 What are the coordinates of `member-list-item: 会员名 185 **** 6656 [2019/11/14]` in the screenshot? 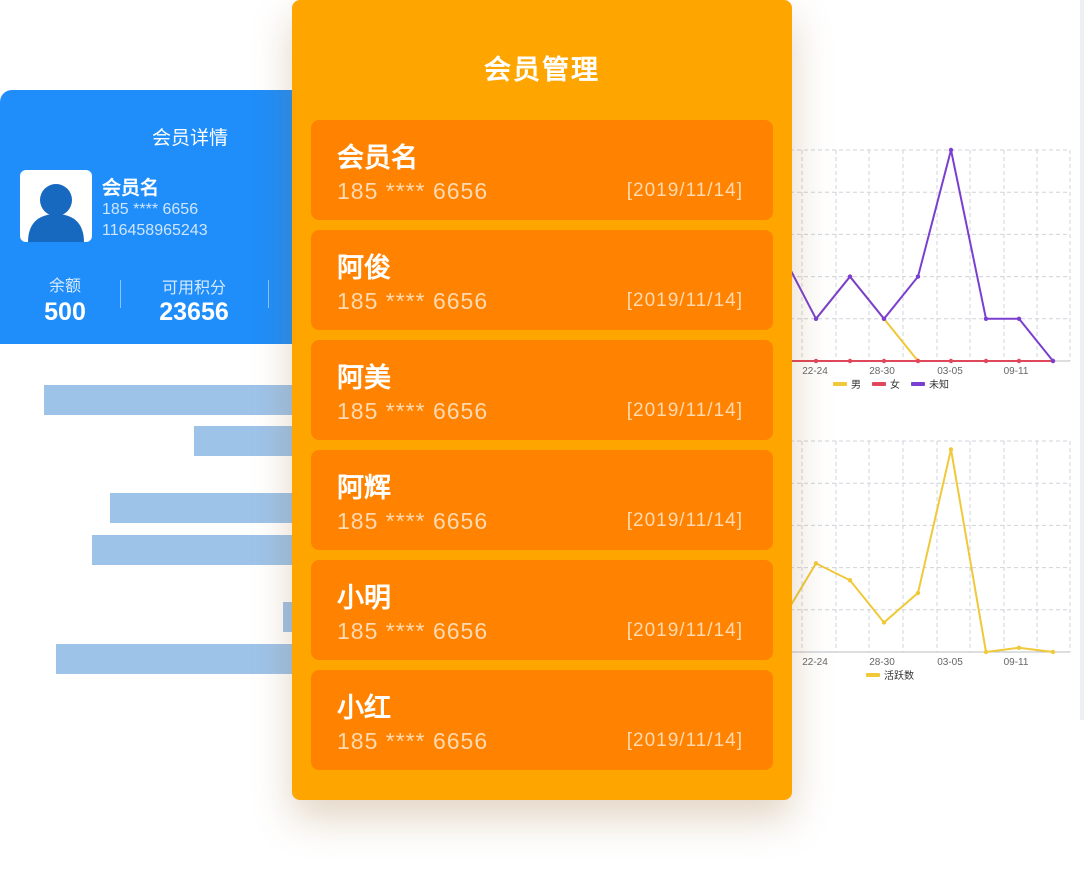 It's located at (542, 170).